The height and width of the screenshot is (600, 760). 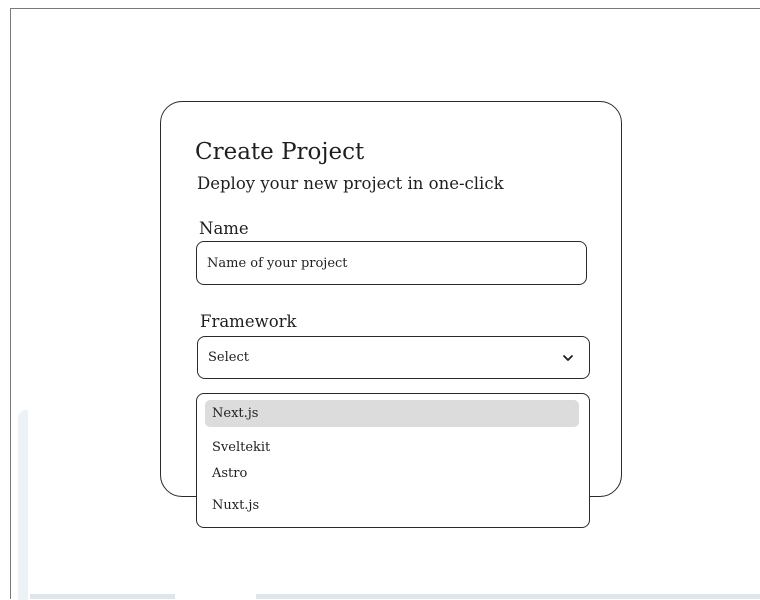 What do you see at coordinates (568, 358) in the screenshot?
I see `chevron-down-icon` at bounding box center [568, 358].